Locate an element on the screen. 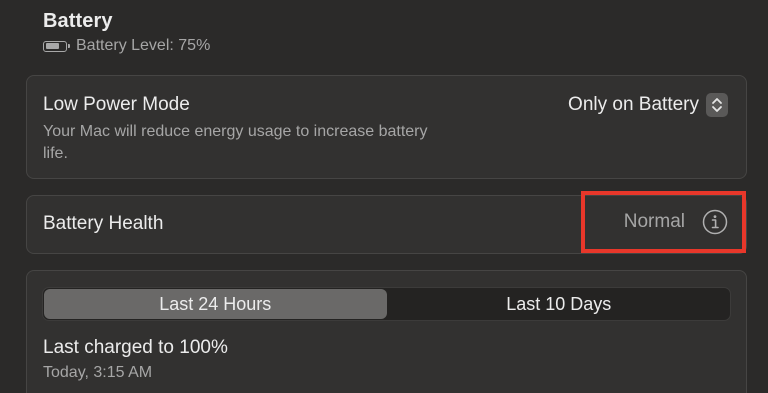 The height and width of the screenshot is (393, 768). battery-header: Battery Battery Level: 75% is located at coordinates (126, 32).